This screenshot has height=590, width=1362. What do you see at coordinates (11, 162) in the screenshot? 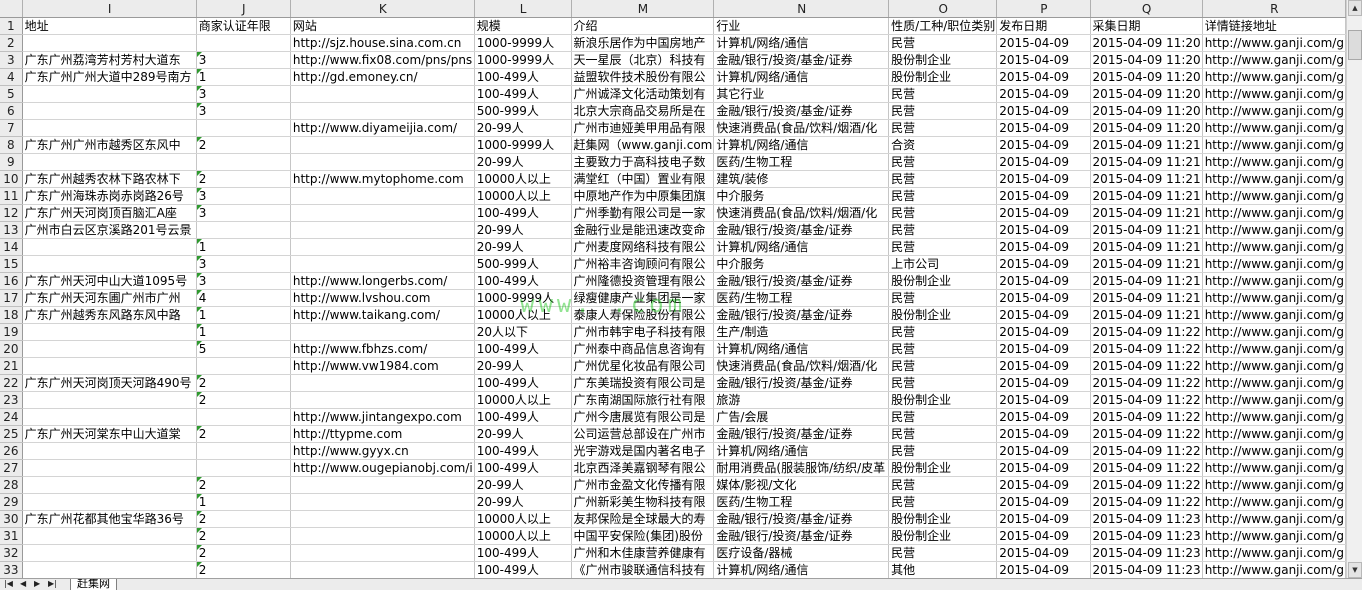
I see `row-header: 9` at bounding box center [11, 162].